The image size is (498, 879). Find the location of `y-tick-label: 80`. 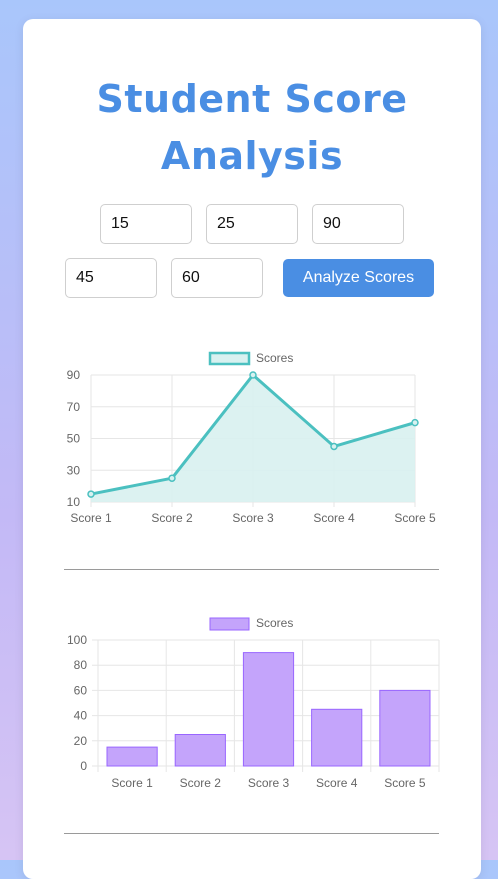

y-tick-label: 80 is located at coordinates (81, 665).